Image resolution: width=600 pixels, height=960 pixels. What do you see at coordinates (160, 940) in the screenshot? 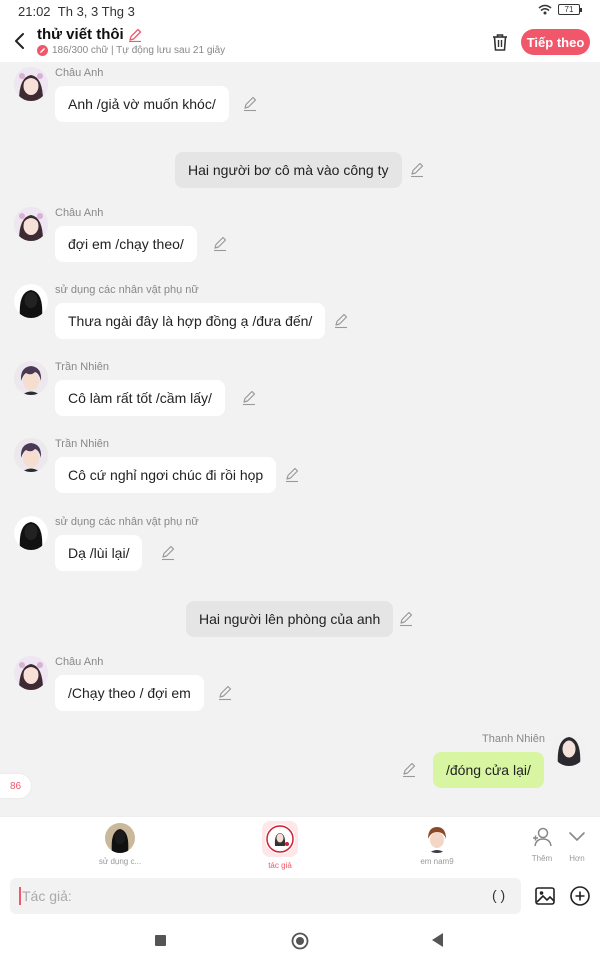
I see `recents-square-icon` at bounding box center [160, 940].